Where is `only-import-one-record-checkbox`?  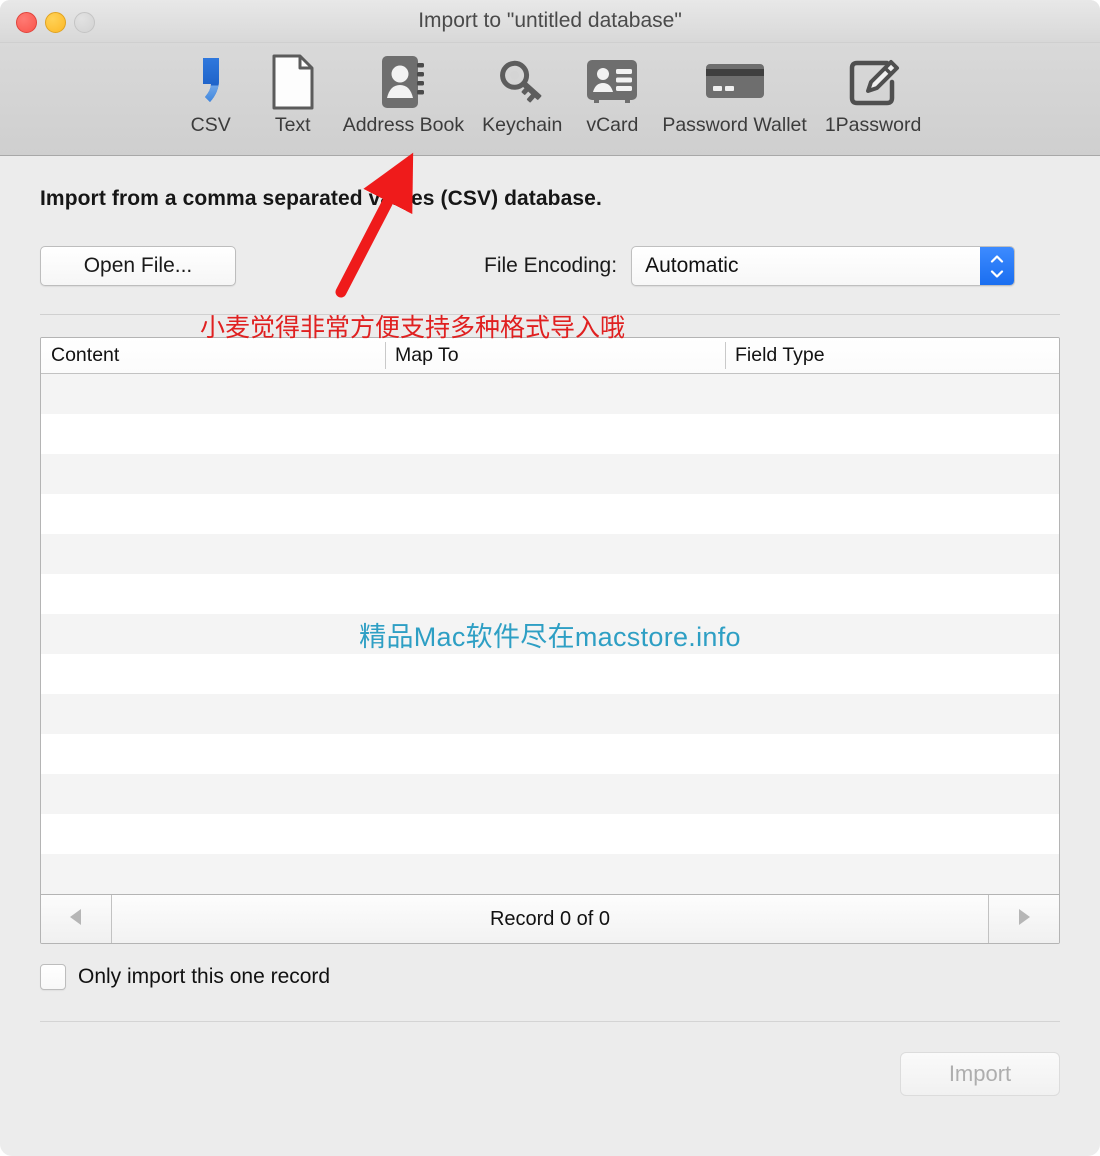
only-import-one-record-checkbox is located at coordinates (53, 977).